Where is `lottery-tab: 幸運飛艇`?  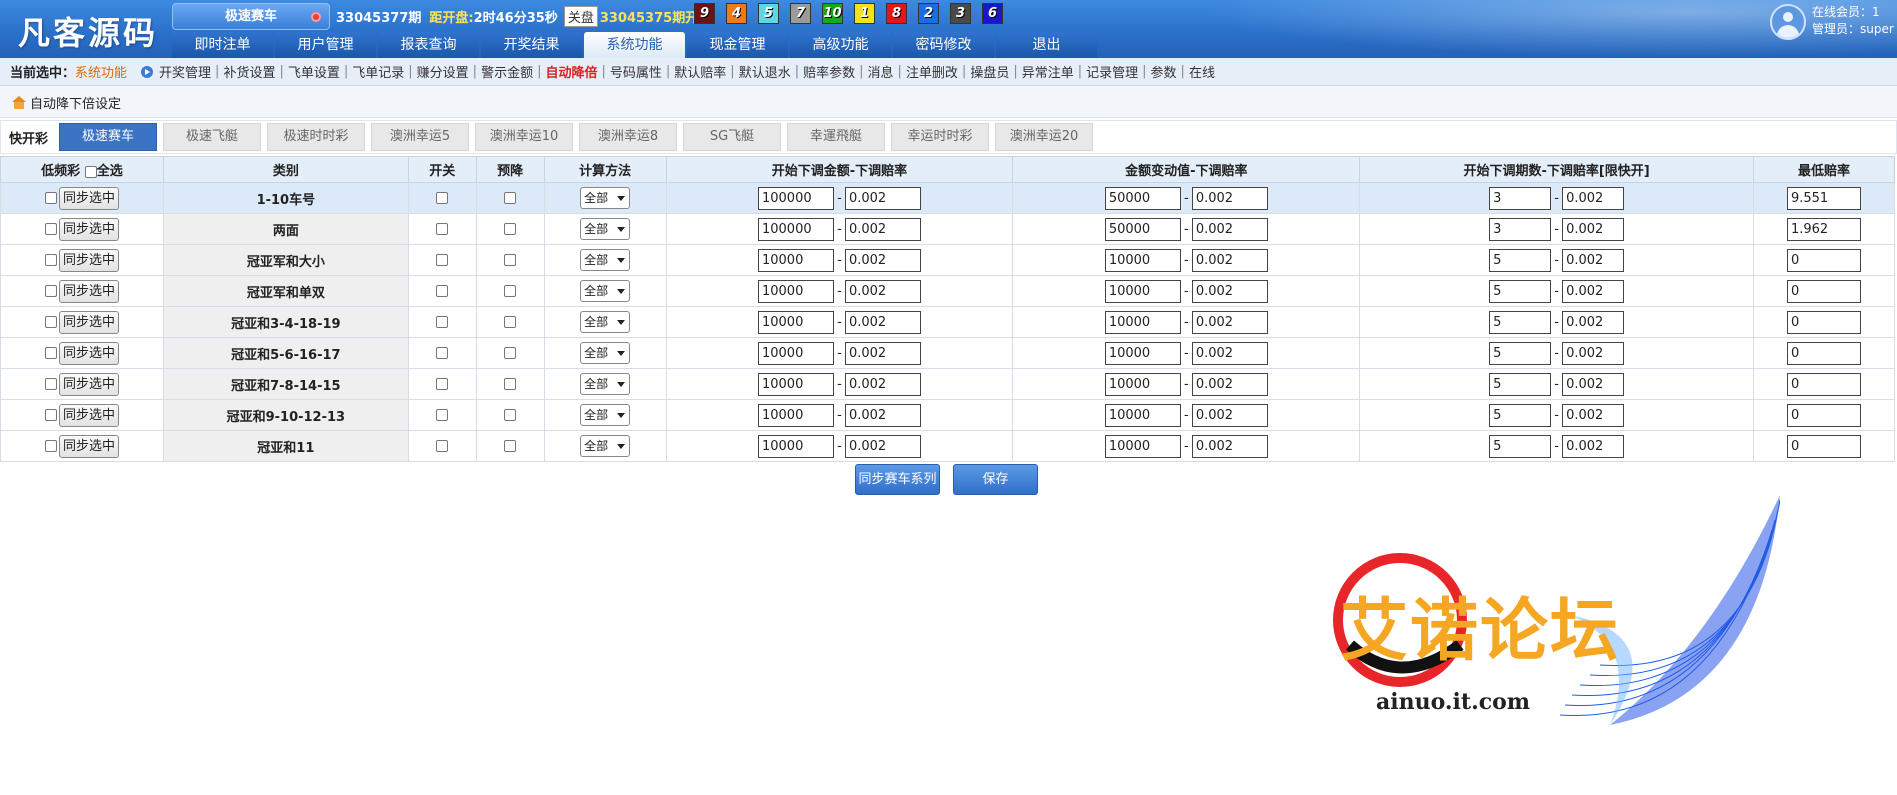
lottery-tab: 幸運飛艇 is located at coordinates (836, 137).